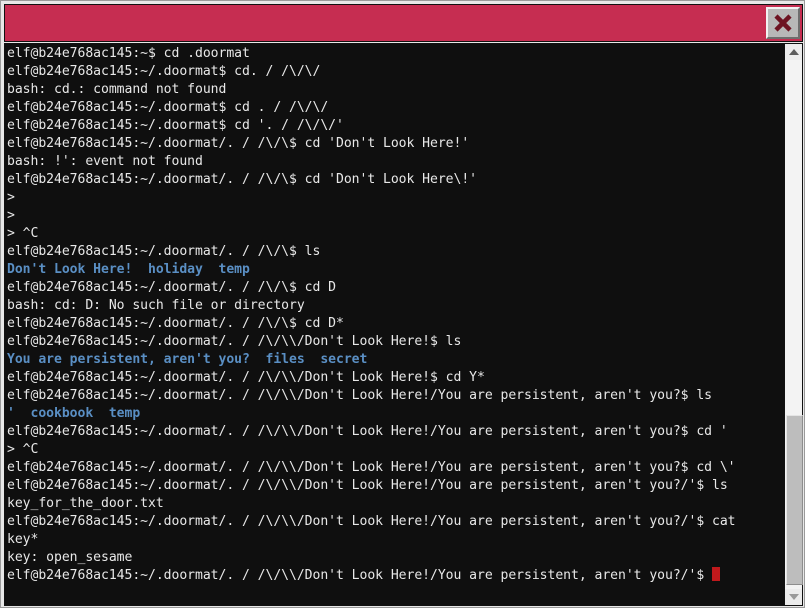  Describe the element at coordinates (85, 503) in the screenshot. I see `terminal-text: key_for_the_door.txt` at that location.